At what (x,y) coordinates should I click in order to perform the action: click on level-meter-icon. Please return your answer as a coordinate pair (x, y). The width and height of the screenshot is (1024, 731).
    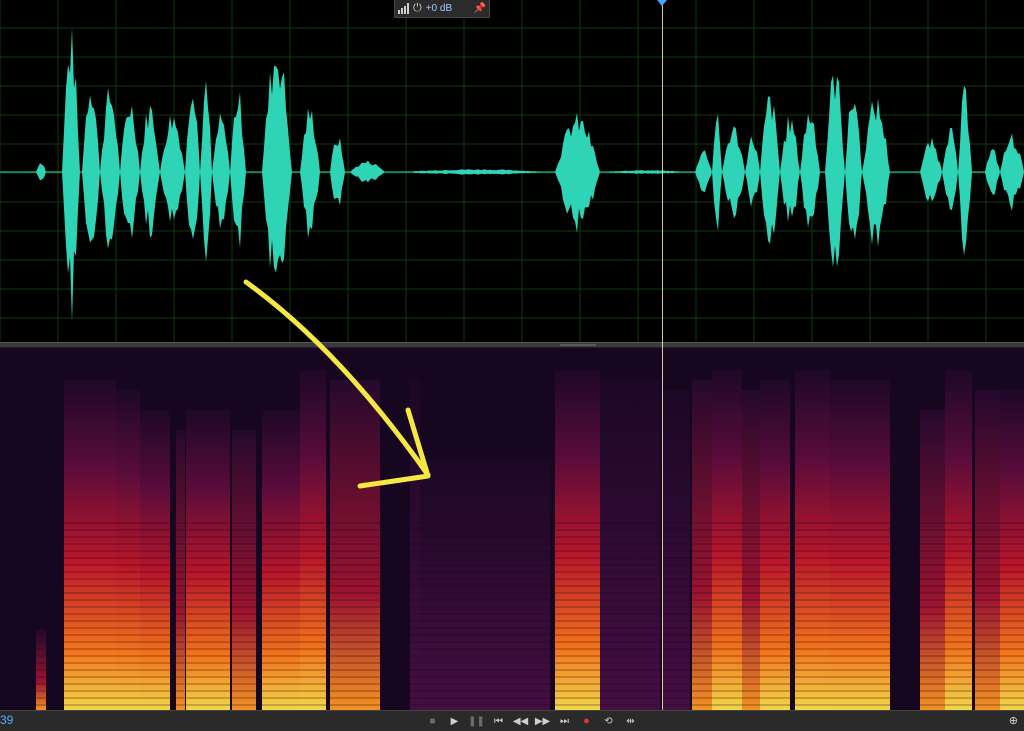
    Looking at the image, I should click on (403, 8).